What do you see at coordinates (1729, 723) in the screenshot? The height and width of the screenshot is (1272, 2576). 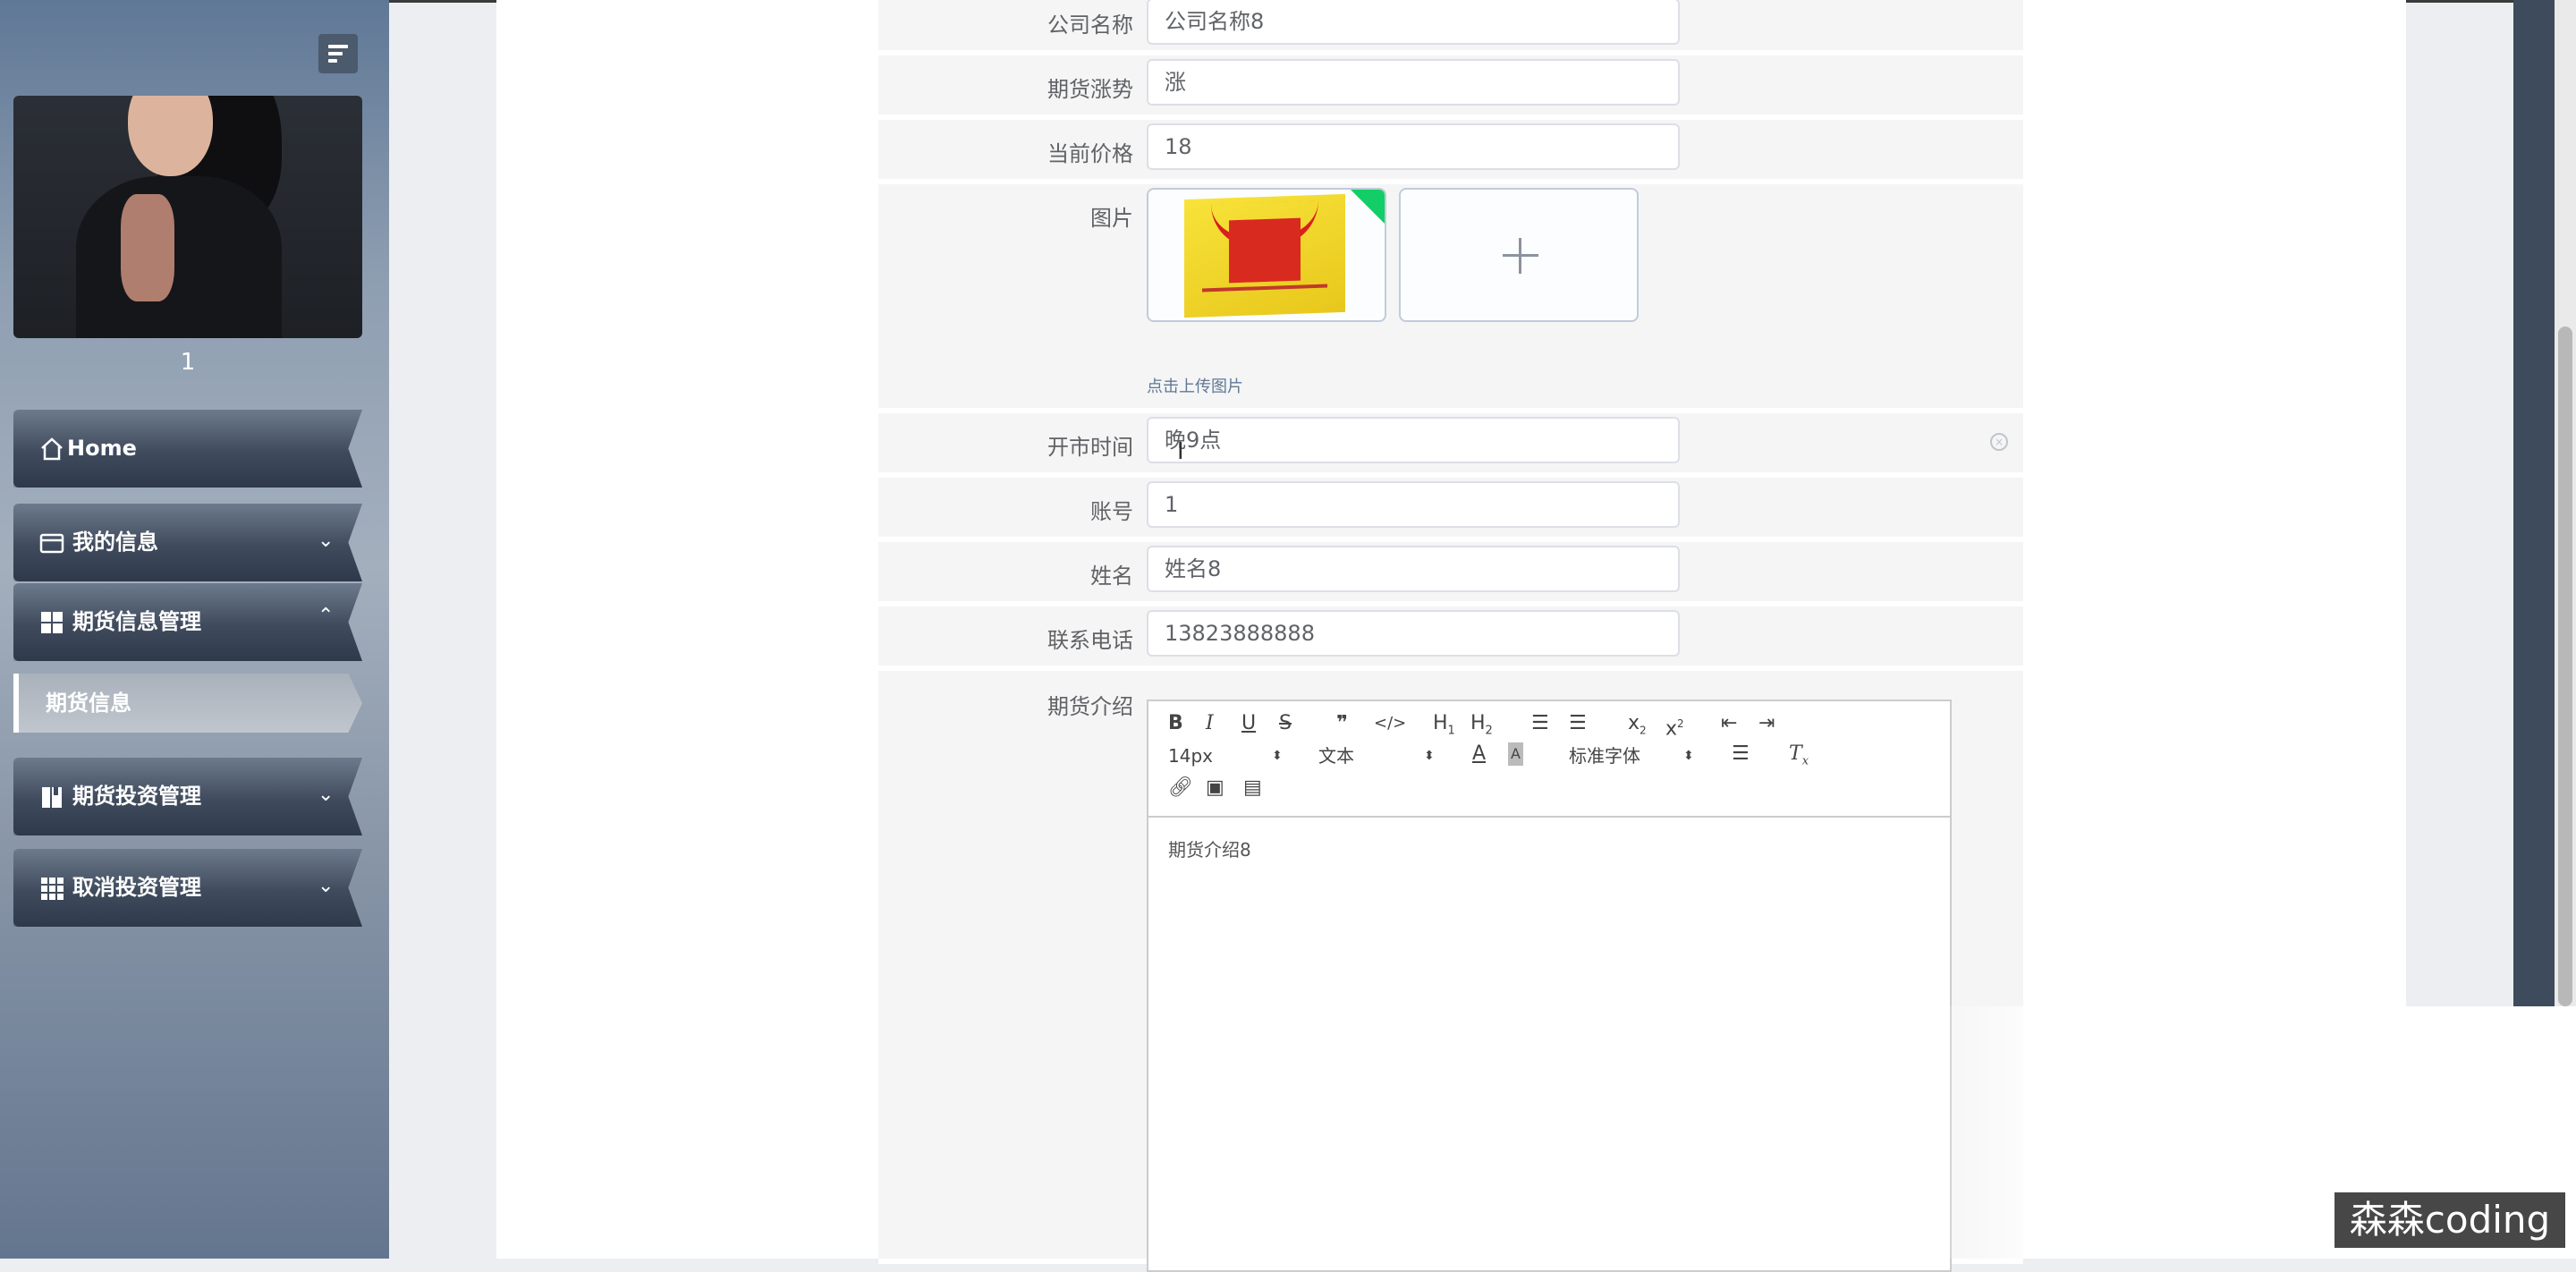 I see `outdent-icon: ⇤` at bounding box center [1729, 723].